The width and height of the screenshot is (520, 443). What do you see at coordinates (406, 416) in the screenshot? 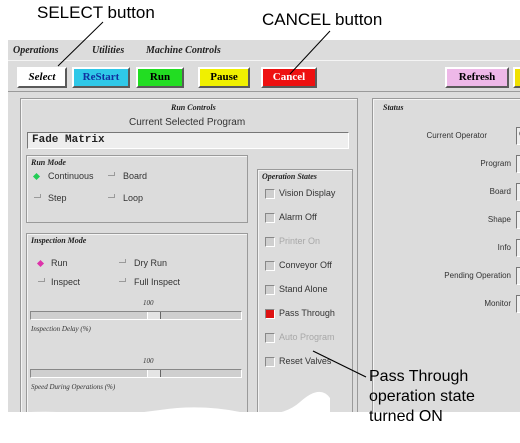
I see `annotation-pass-through-line3: turned ON` at bounding box center [406, 416].